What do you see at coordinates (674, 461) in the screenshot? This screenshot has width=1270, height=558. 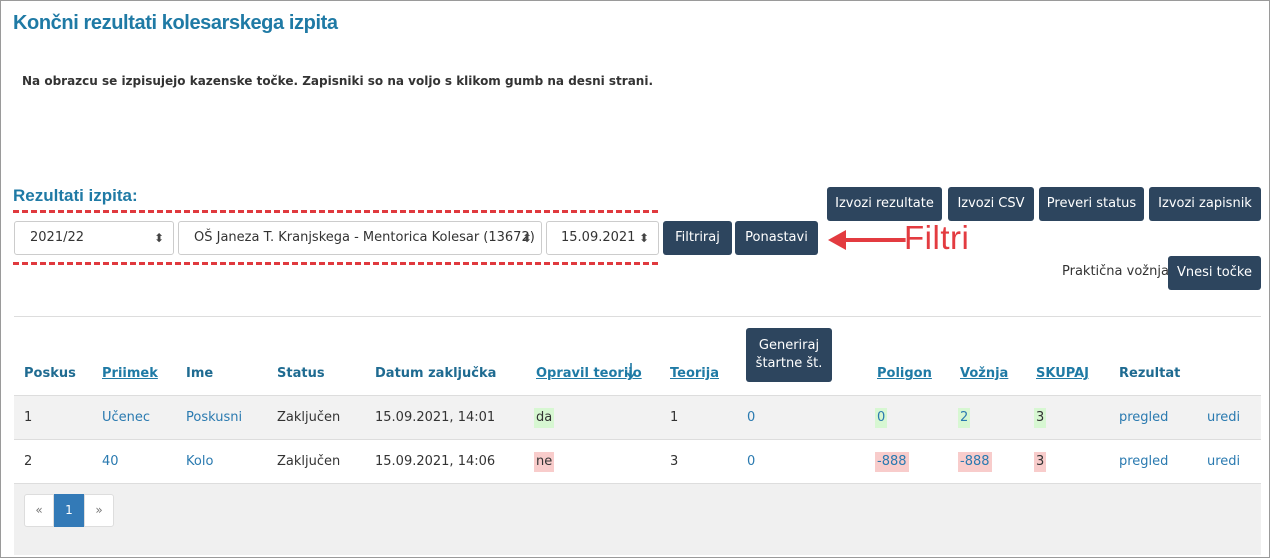 I see `cell-theory: 3` at bounding box center [674, 461].